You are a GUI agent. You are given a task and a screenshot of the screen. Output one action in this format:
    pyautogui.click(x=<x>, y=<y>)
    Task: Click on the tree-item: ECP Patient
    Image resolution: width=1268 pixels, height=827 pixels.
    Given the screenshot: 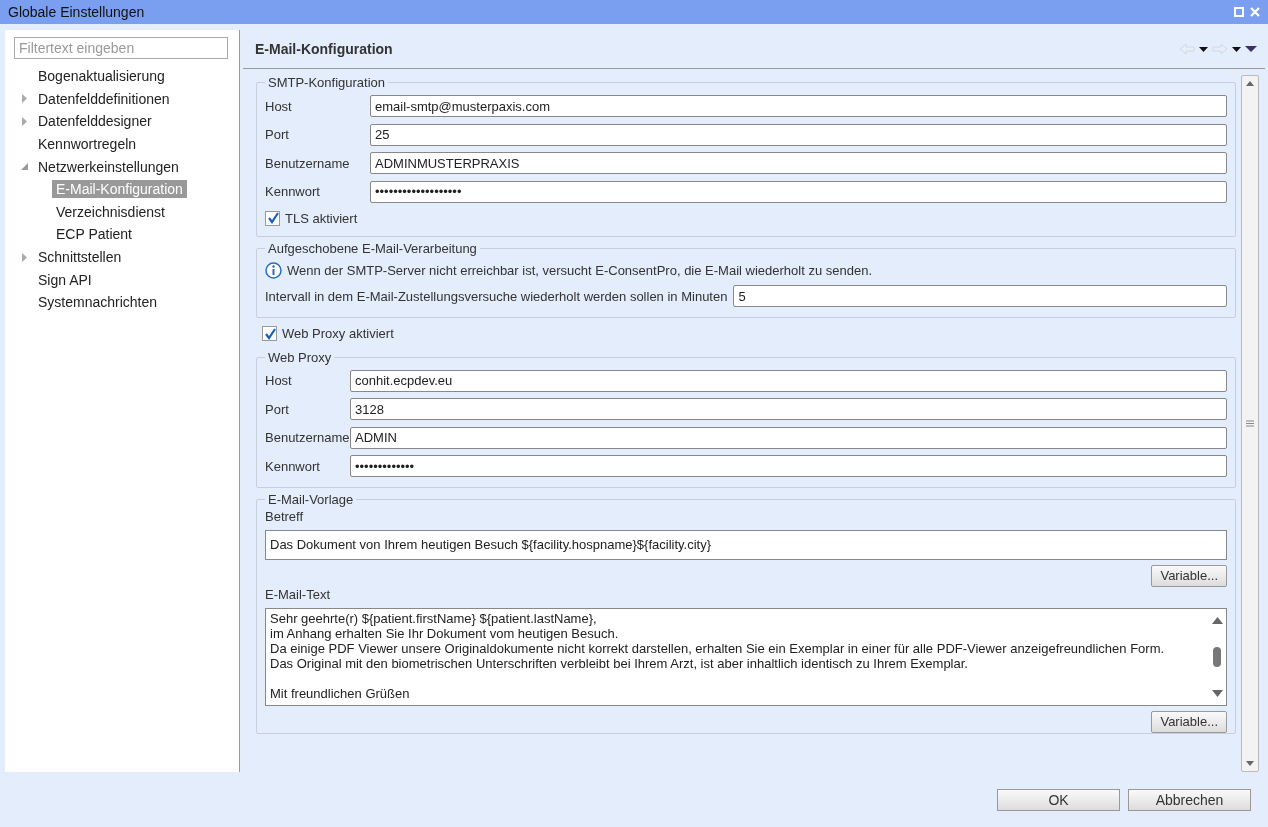 What is the action you would take?
    pyautogui.click(x=94, y=234)
    